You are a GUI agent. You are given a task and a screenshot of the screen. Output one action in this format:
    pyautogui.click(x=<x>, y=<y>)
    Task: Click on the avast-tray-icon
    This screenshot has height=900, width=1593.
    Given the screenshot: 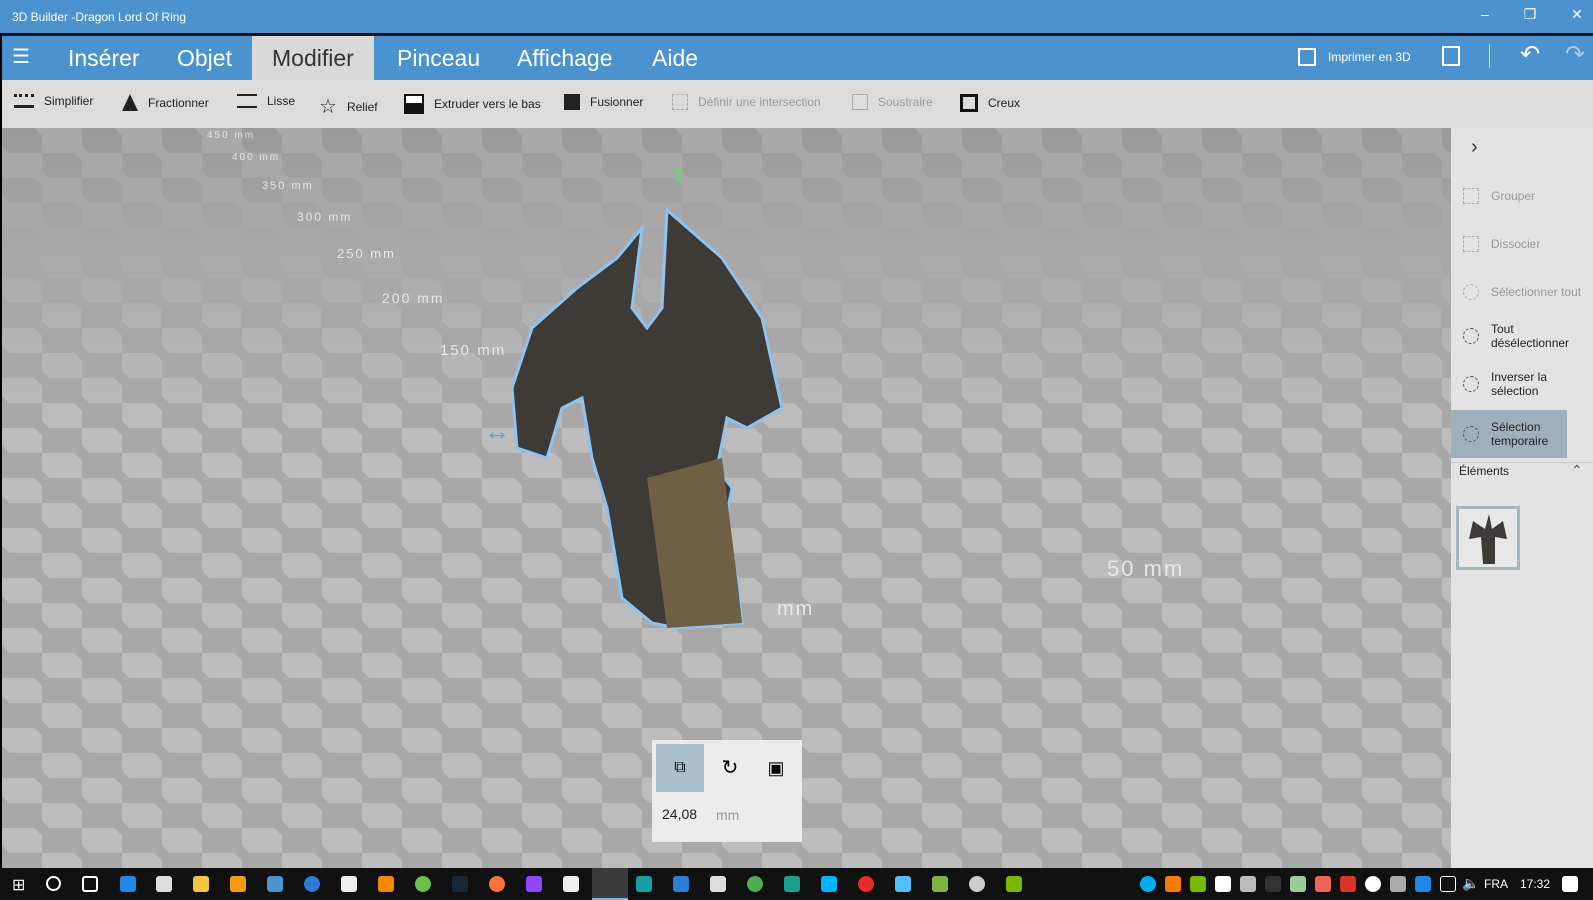 What is the action you would take?
    pyautogui.click(x=1173, y=884)
    